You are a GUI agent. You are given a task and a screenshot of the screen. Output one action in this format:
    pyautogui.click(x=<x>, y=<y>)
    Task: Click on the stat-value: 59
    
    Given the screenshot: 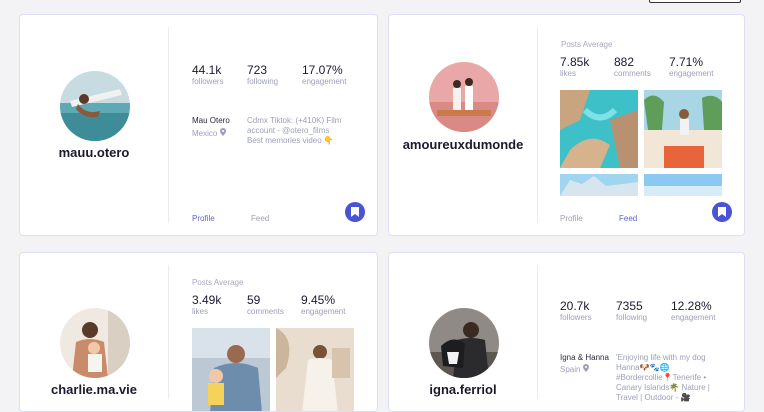 What is the action you would take?
    pyautogui.click(x=254, y=300)
    